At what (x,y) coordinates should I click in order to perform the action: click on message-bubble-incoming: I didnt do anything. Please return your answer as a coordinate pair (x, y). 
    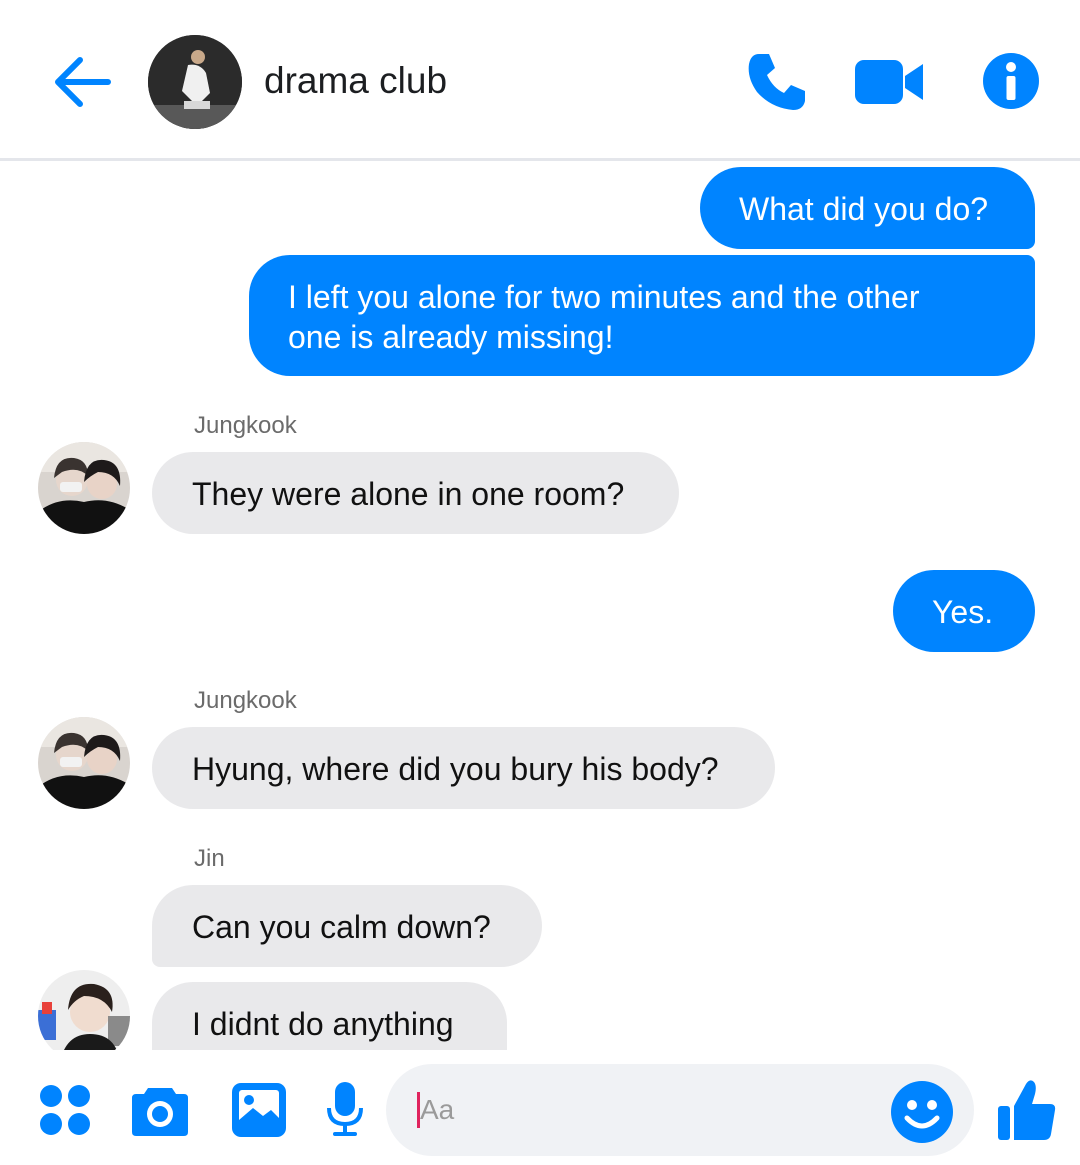
    Looking at the image, I should click on (329, 1016).